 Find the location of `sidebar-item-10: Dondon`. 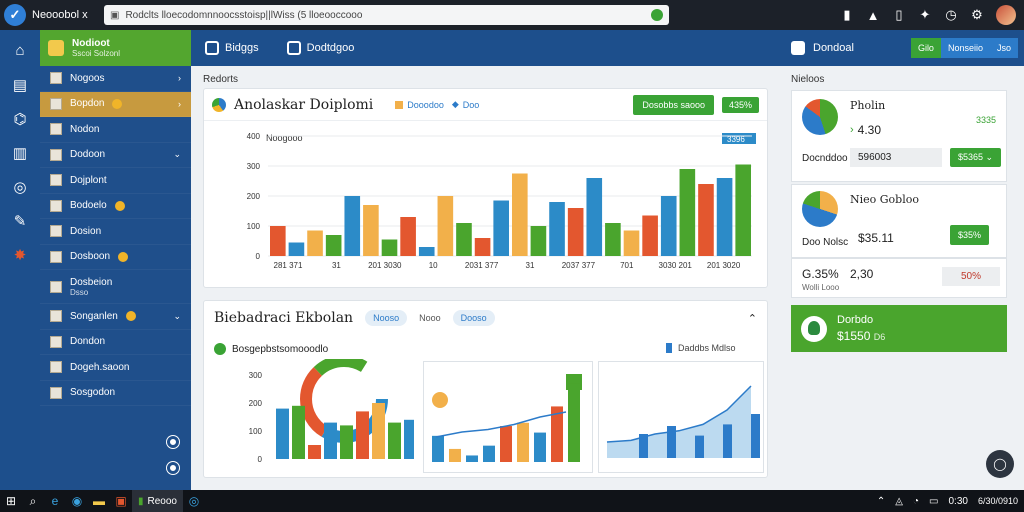

sidebar-item-10: Dondon is located at coordinates (115, 342).